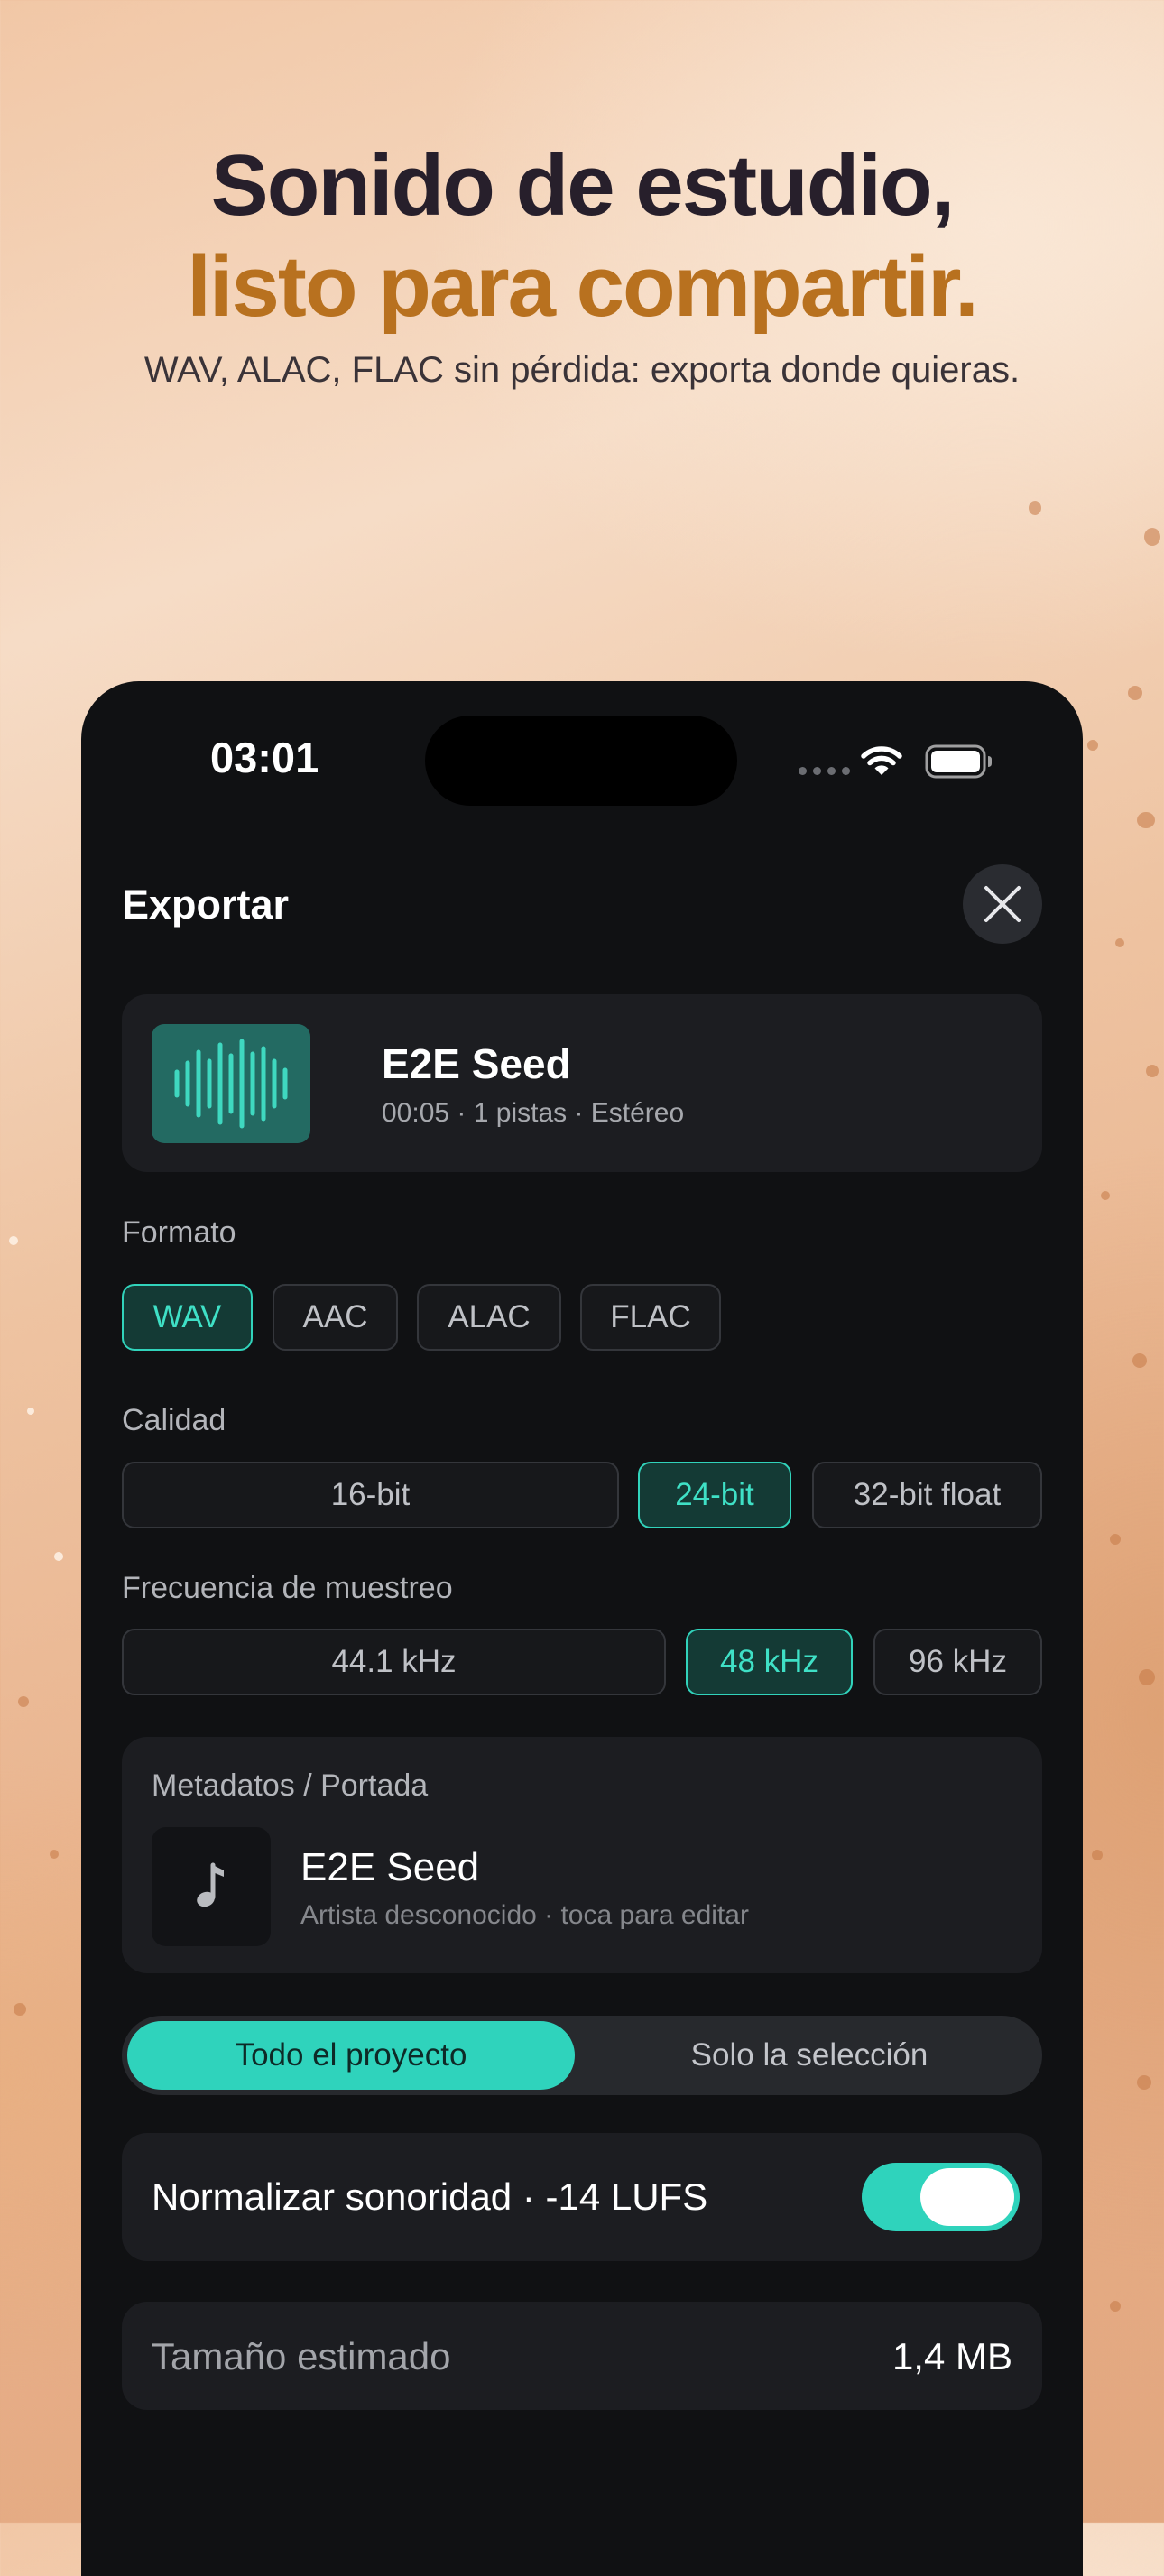 The image size is (1164, 2576). I want to click on track-title: E2E Seed, so click(476, 1063).